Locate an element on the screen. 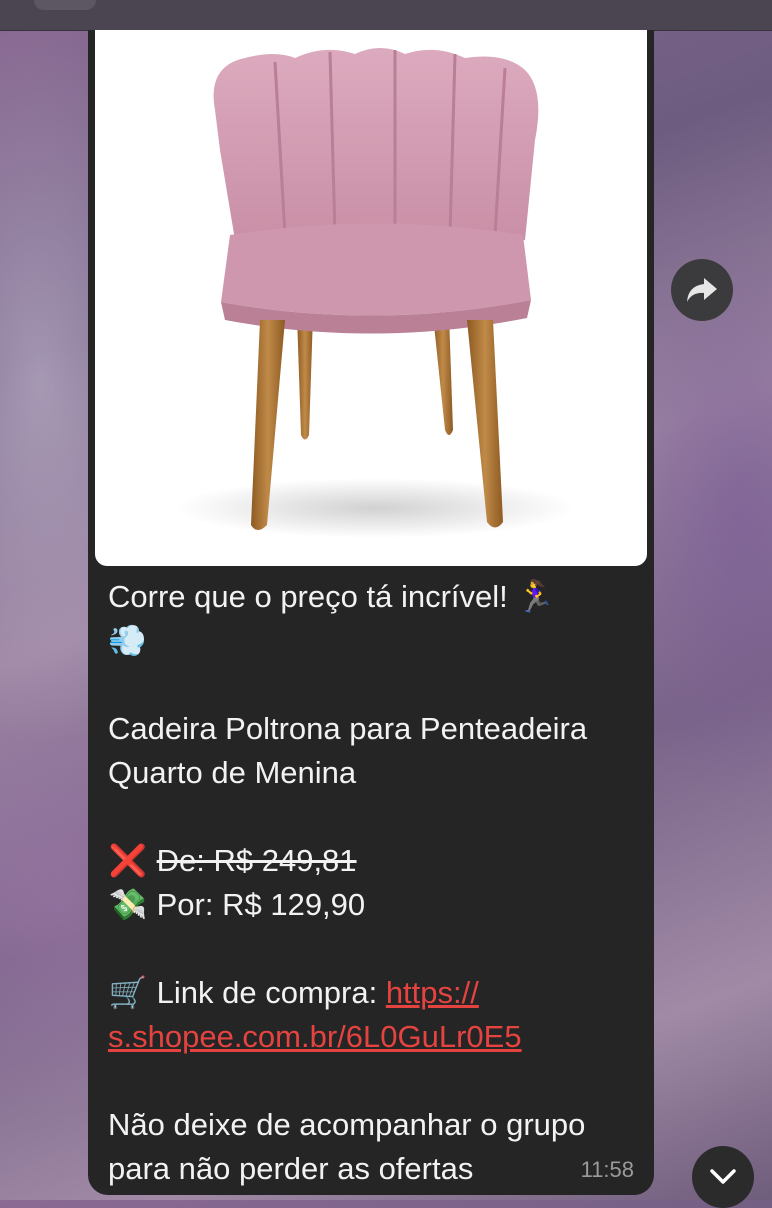  new-price: Por: R$ 129,90 is located at coordinates (261, 904).